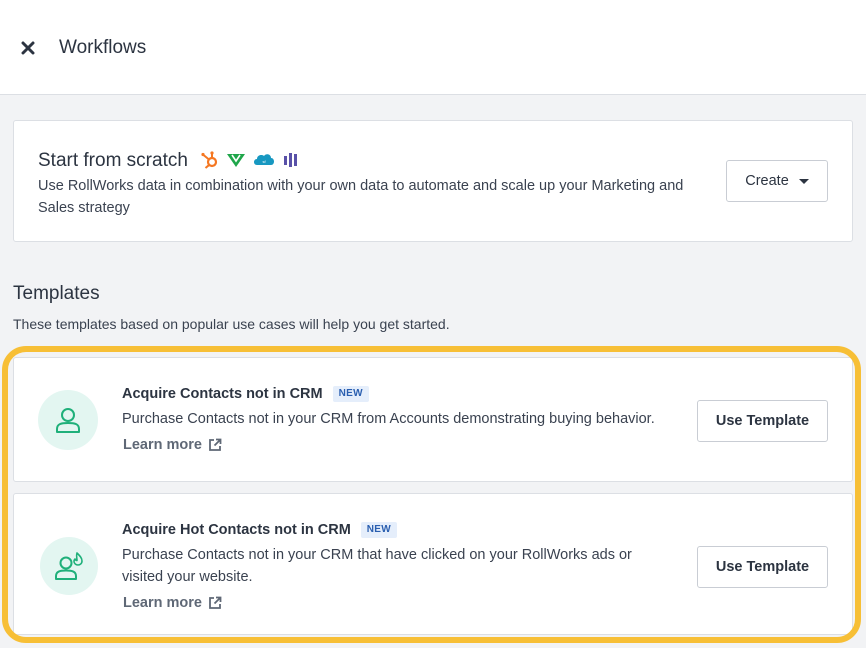 This screenshot has width=866, height=648. I want to click on integration-icons: sf, so click(250, 160).